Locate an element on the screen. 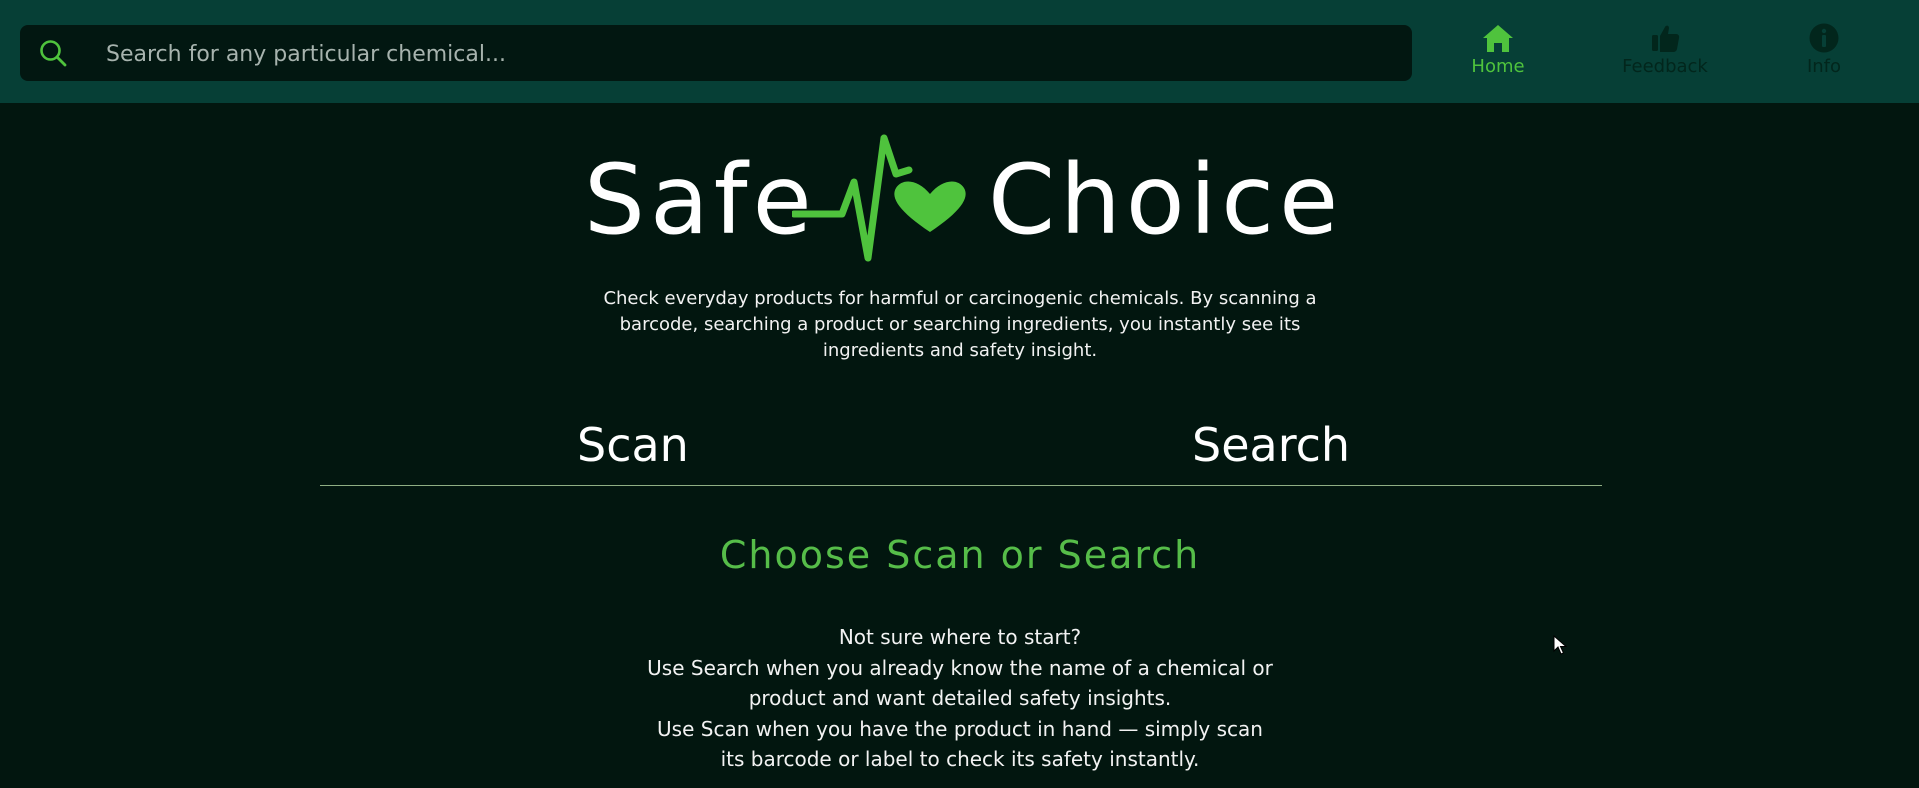 Image resolution: width=1919 pixels, height=788 pixels. app-logo: Safe Choice is located at coordinates (960, 205).